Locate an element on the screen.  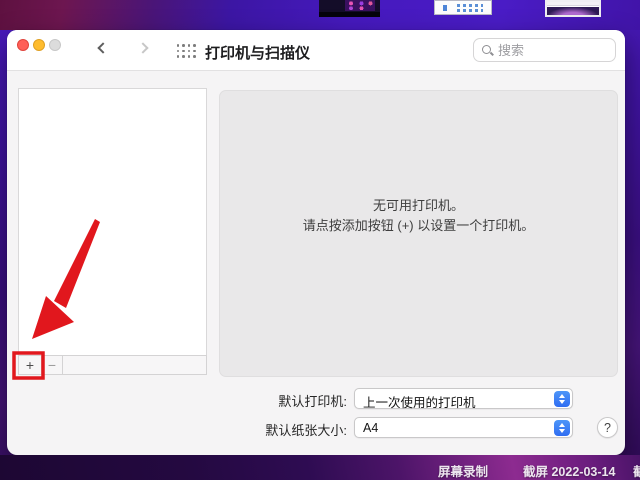
thumbnail-dock-strip is located at coordinates (349, 14).